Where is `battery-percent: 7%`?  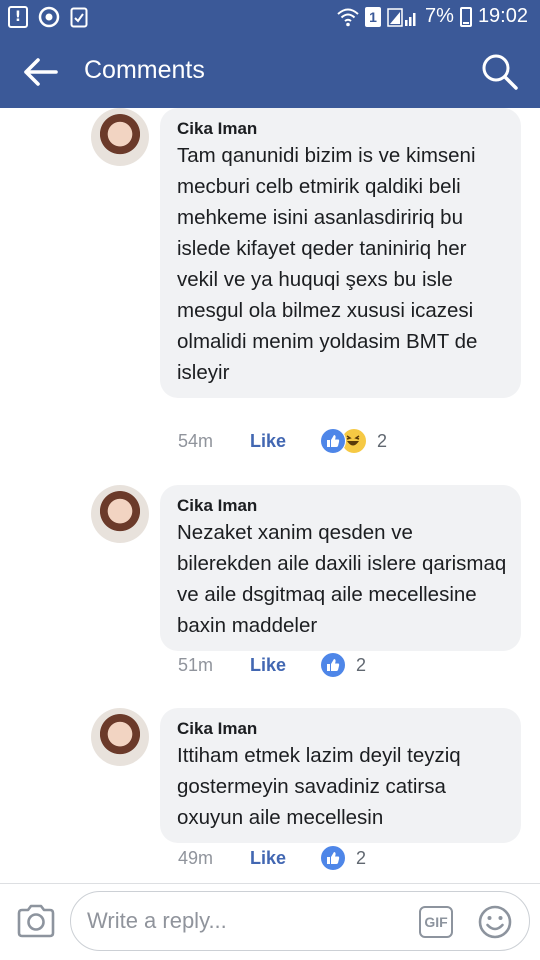
battery-percent: 7% is located at coordinates (439, 16).